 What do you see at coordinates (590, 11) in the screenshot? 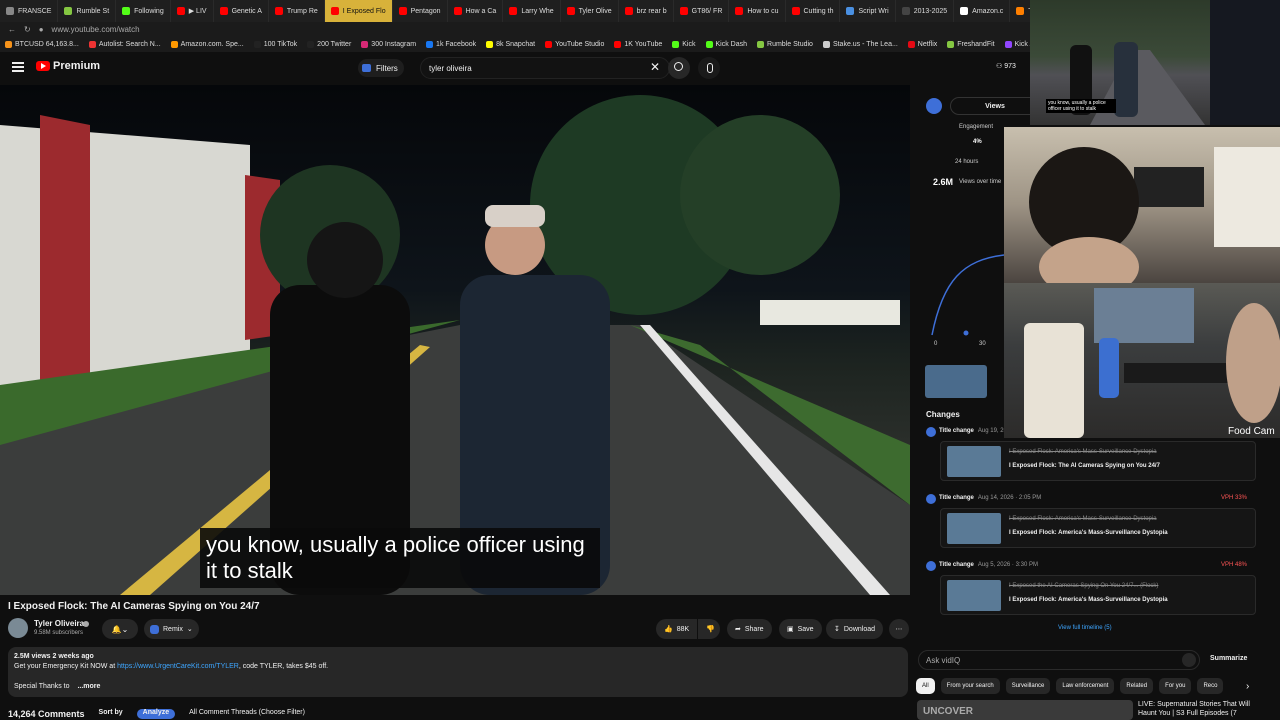
I see `browser-tab: Tyler Olive` at bounding box center [590, 11].